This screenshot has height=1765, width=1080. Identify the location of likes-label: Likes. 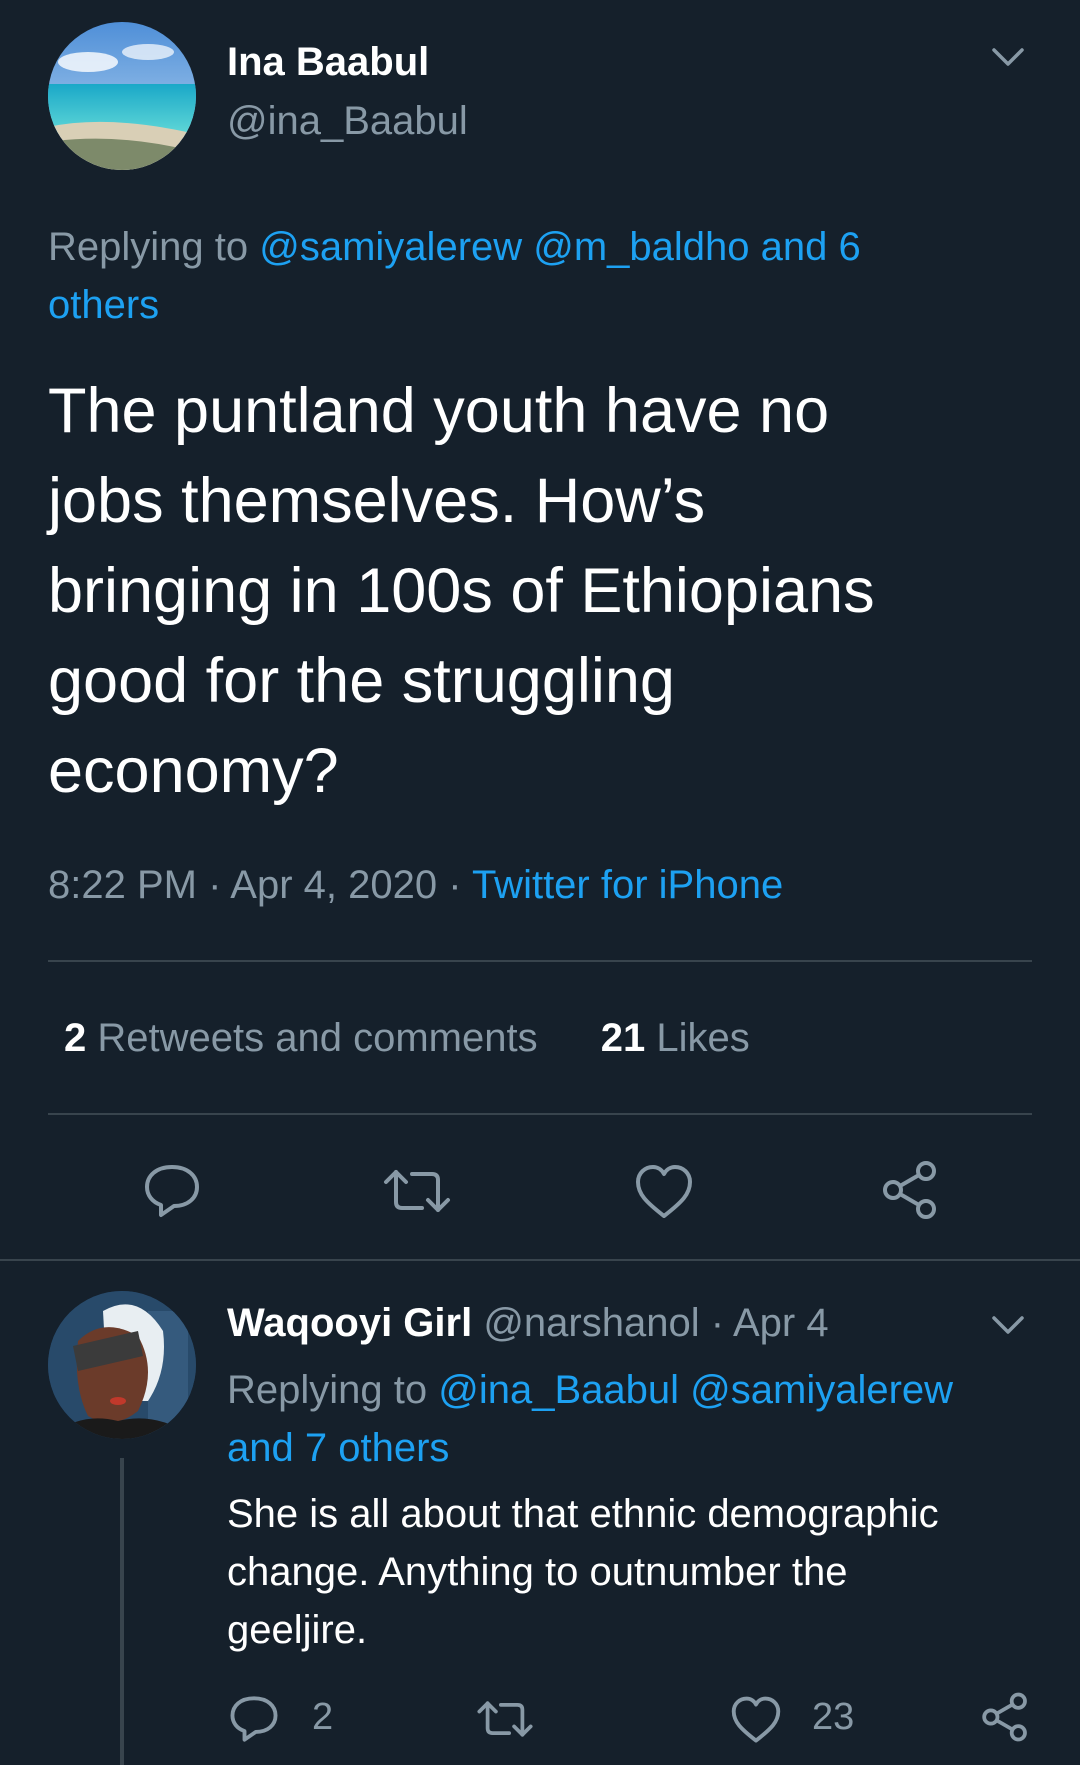
(703, 1038).